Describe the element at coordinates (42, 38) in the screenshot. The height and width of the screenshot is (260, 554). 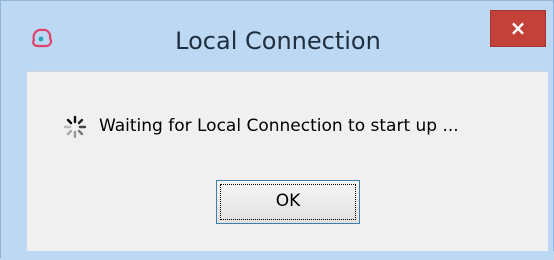
I see `app-logo-icon` at that location.